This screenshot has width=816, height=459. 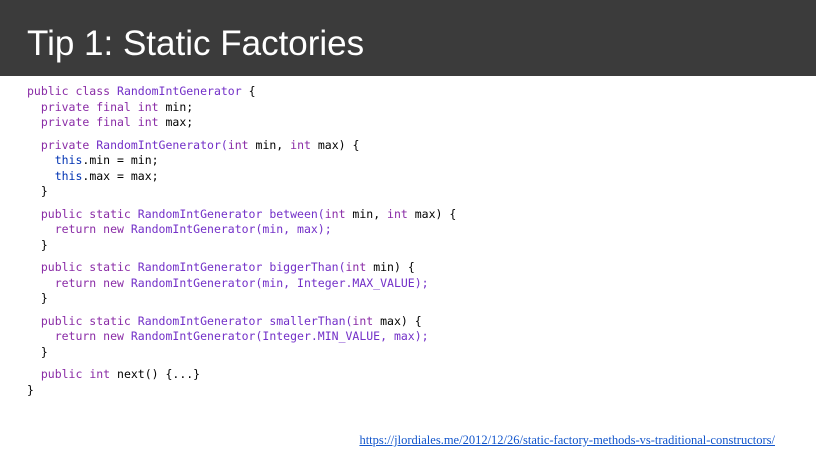 I want to click on code-line: this.max = max;, so click(x=412, y=177).